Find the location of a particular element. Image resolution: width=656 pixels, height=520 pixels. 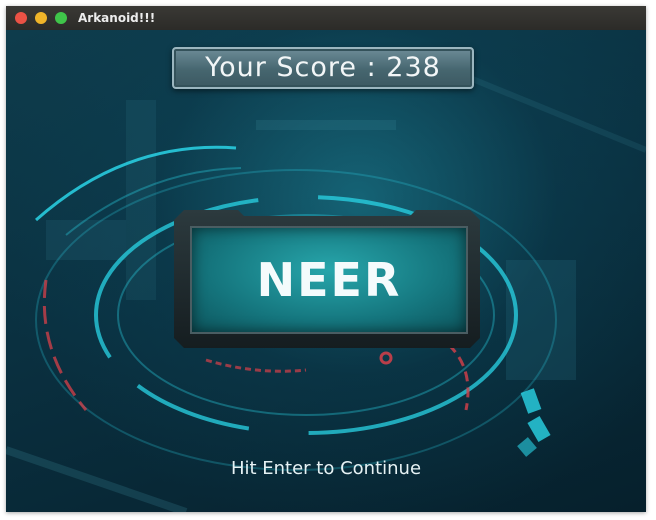

result-panel-screen: NEER is located at coordinates (329, 280).